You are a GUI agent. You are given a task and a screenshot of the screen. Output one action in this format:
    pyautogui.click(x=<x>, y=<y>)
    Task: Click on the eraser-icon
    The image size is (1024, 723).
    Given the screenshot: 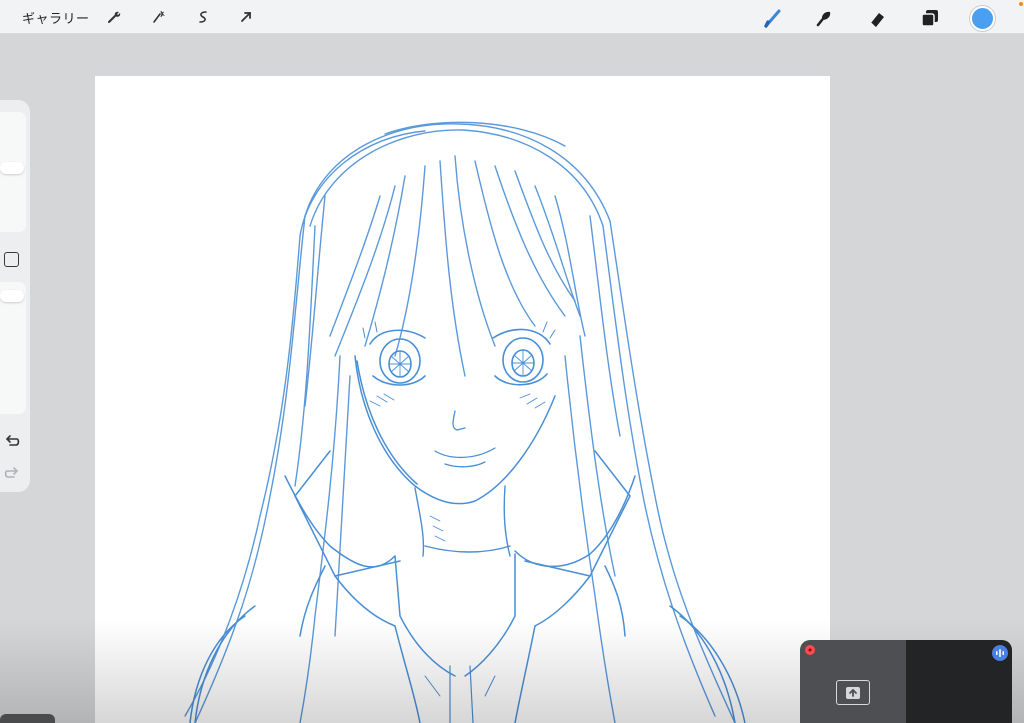 What is the action you would take?
    pyautogui.click(x=877, y=18)
    